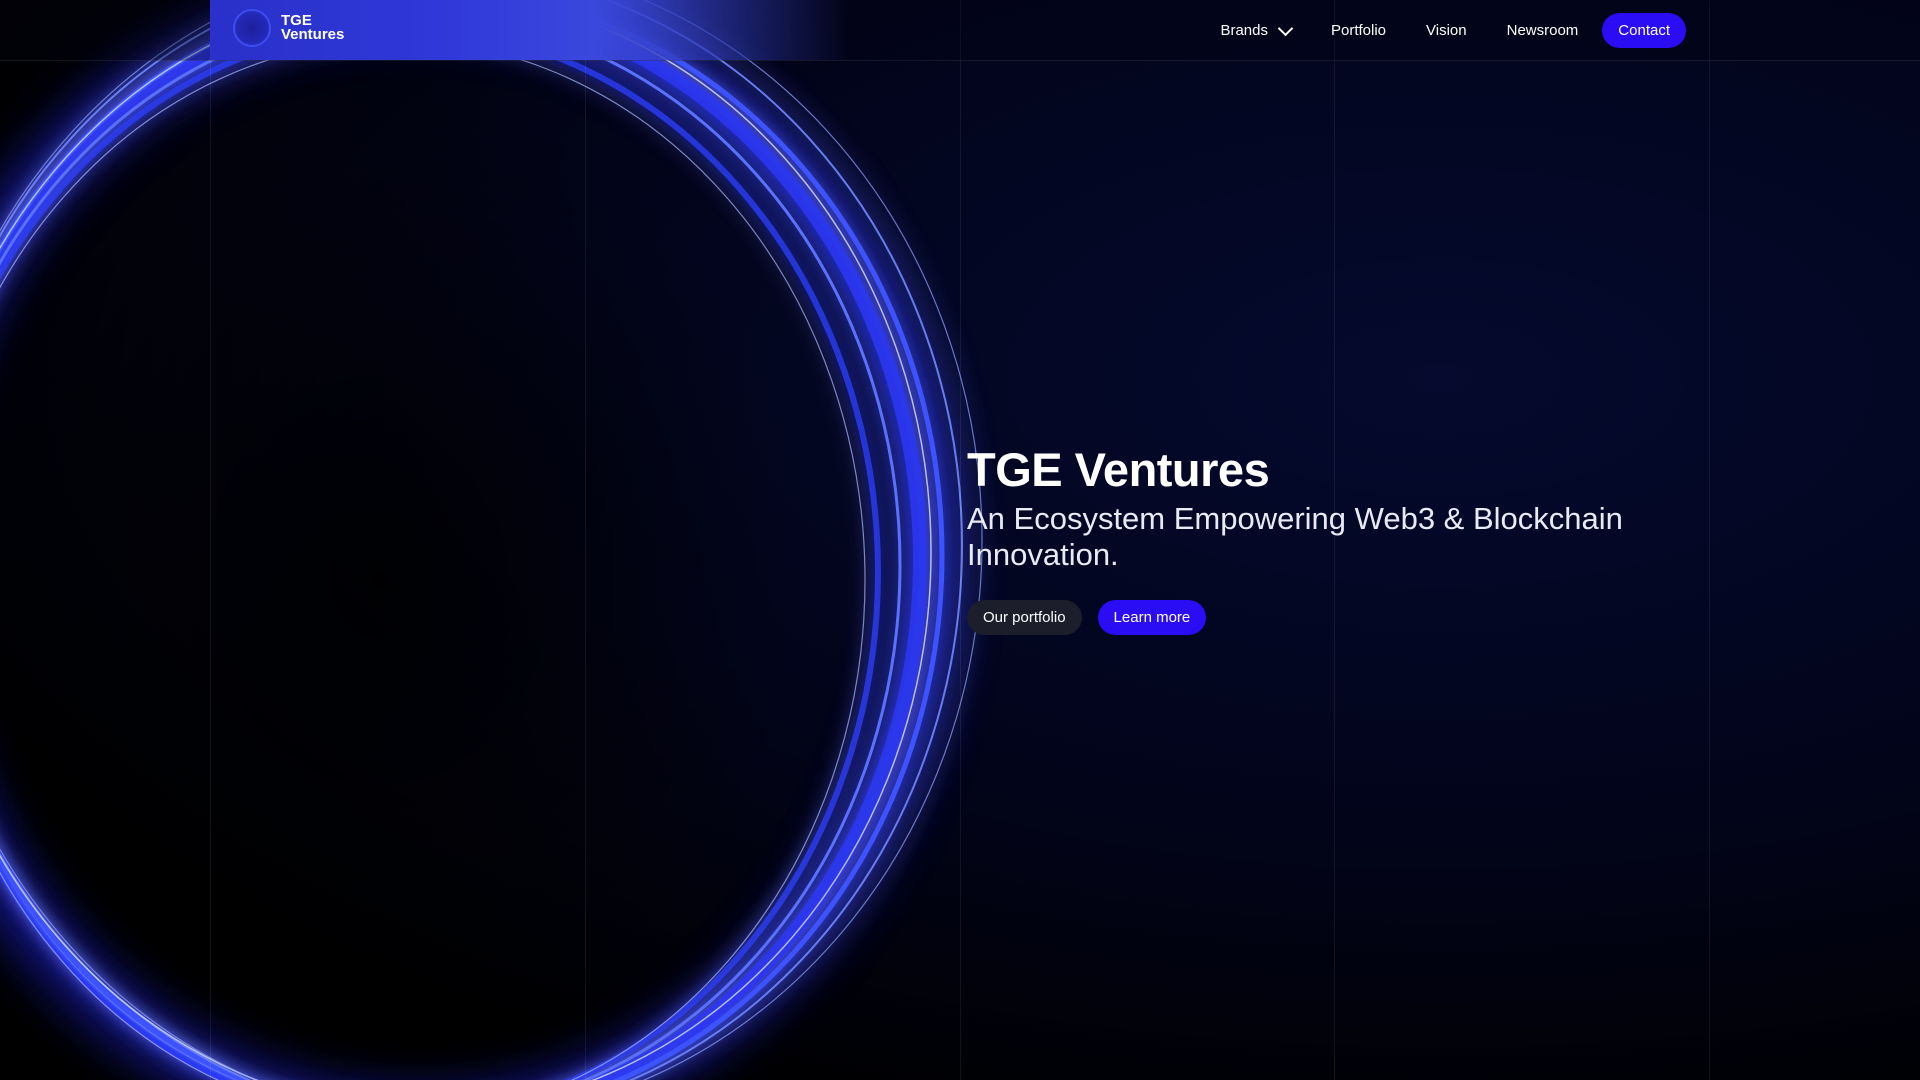 Image resolution: width=1920 pixels, height=1080 pixels. I want to click on logo-line-2: Ventures, so click(313, 34).